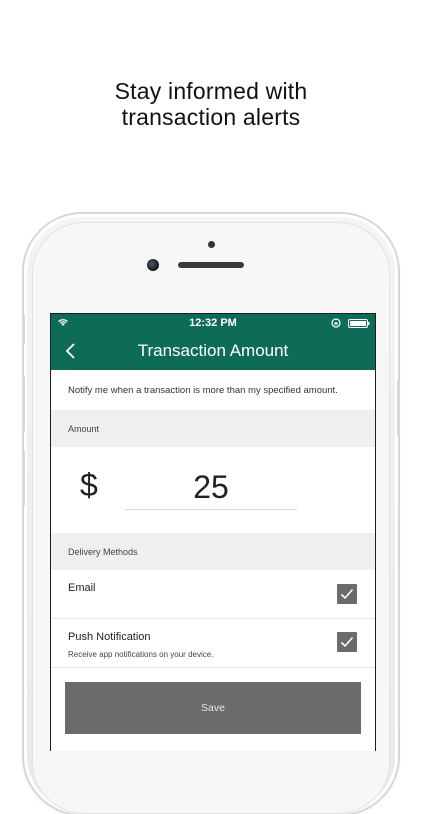 The height and width of the screenshot is (814, 422). I want to click on email-checkbox, so click(347, 594).